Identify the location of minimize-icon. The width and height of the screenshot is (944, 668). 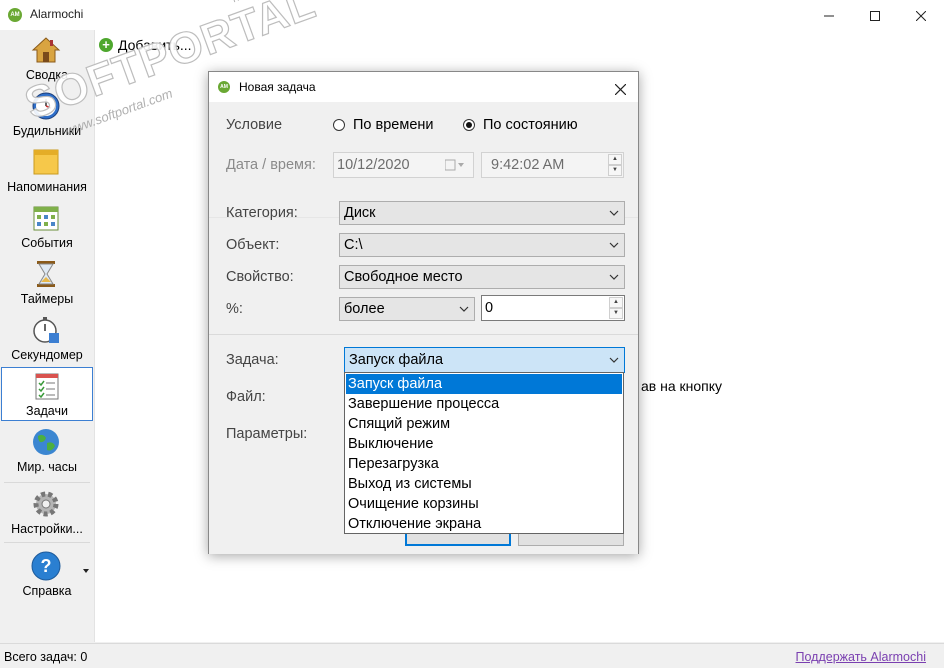
(829, 16).